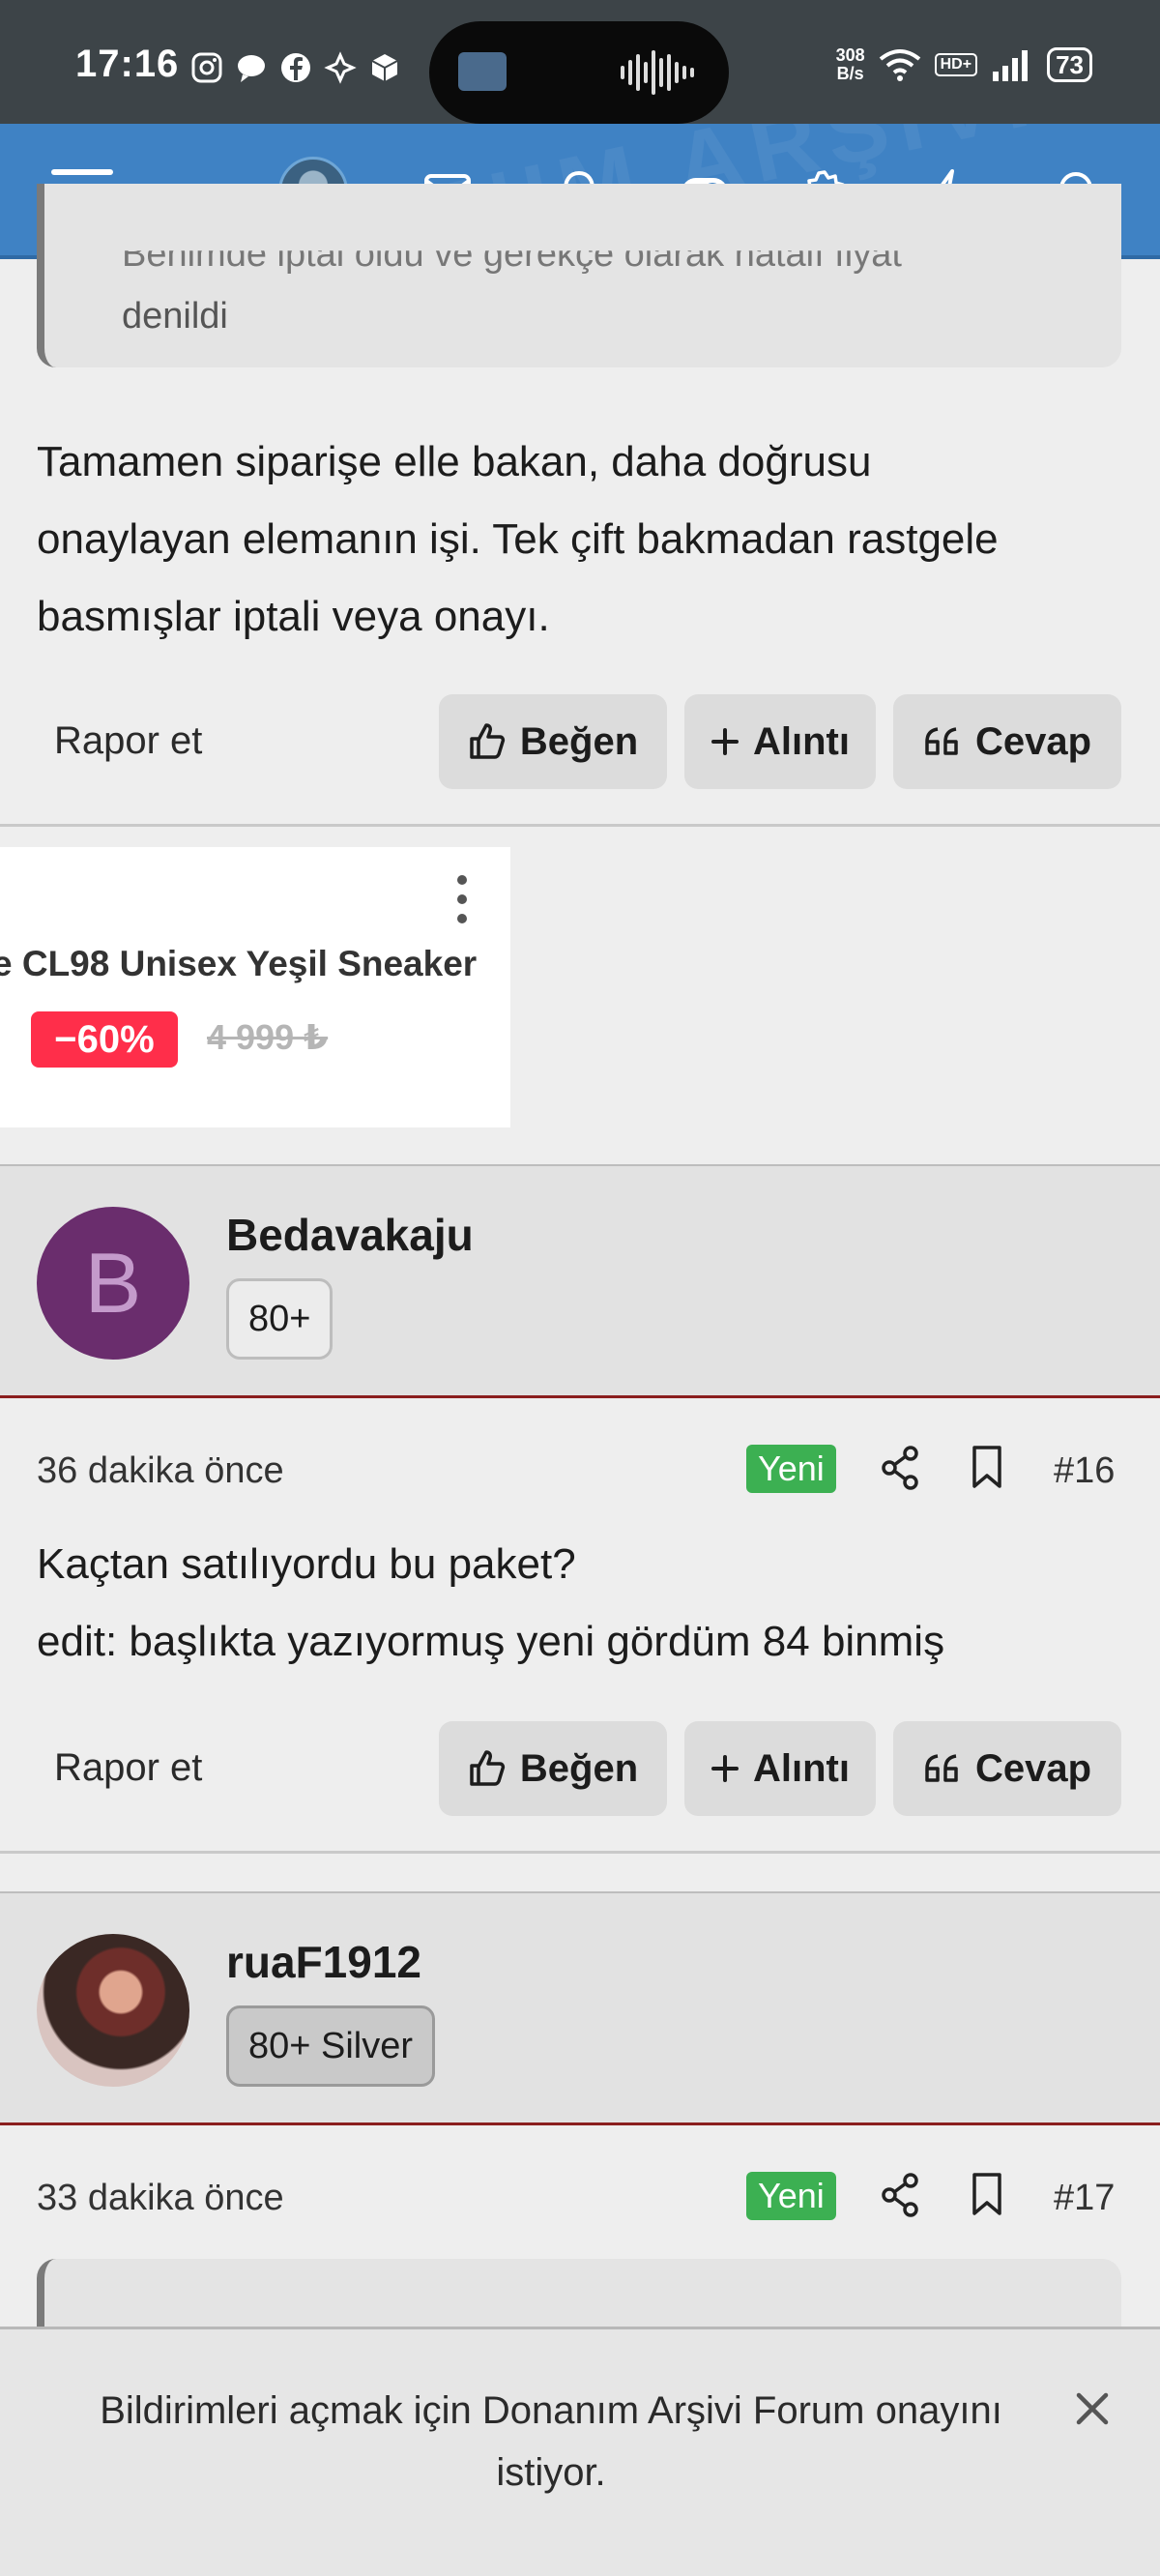  I want to click on avatar, so click(113, 2010).